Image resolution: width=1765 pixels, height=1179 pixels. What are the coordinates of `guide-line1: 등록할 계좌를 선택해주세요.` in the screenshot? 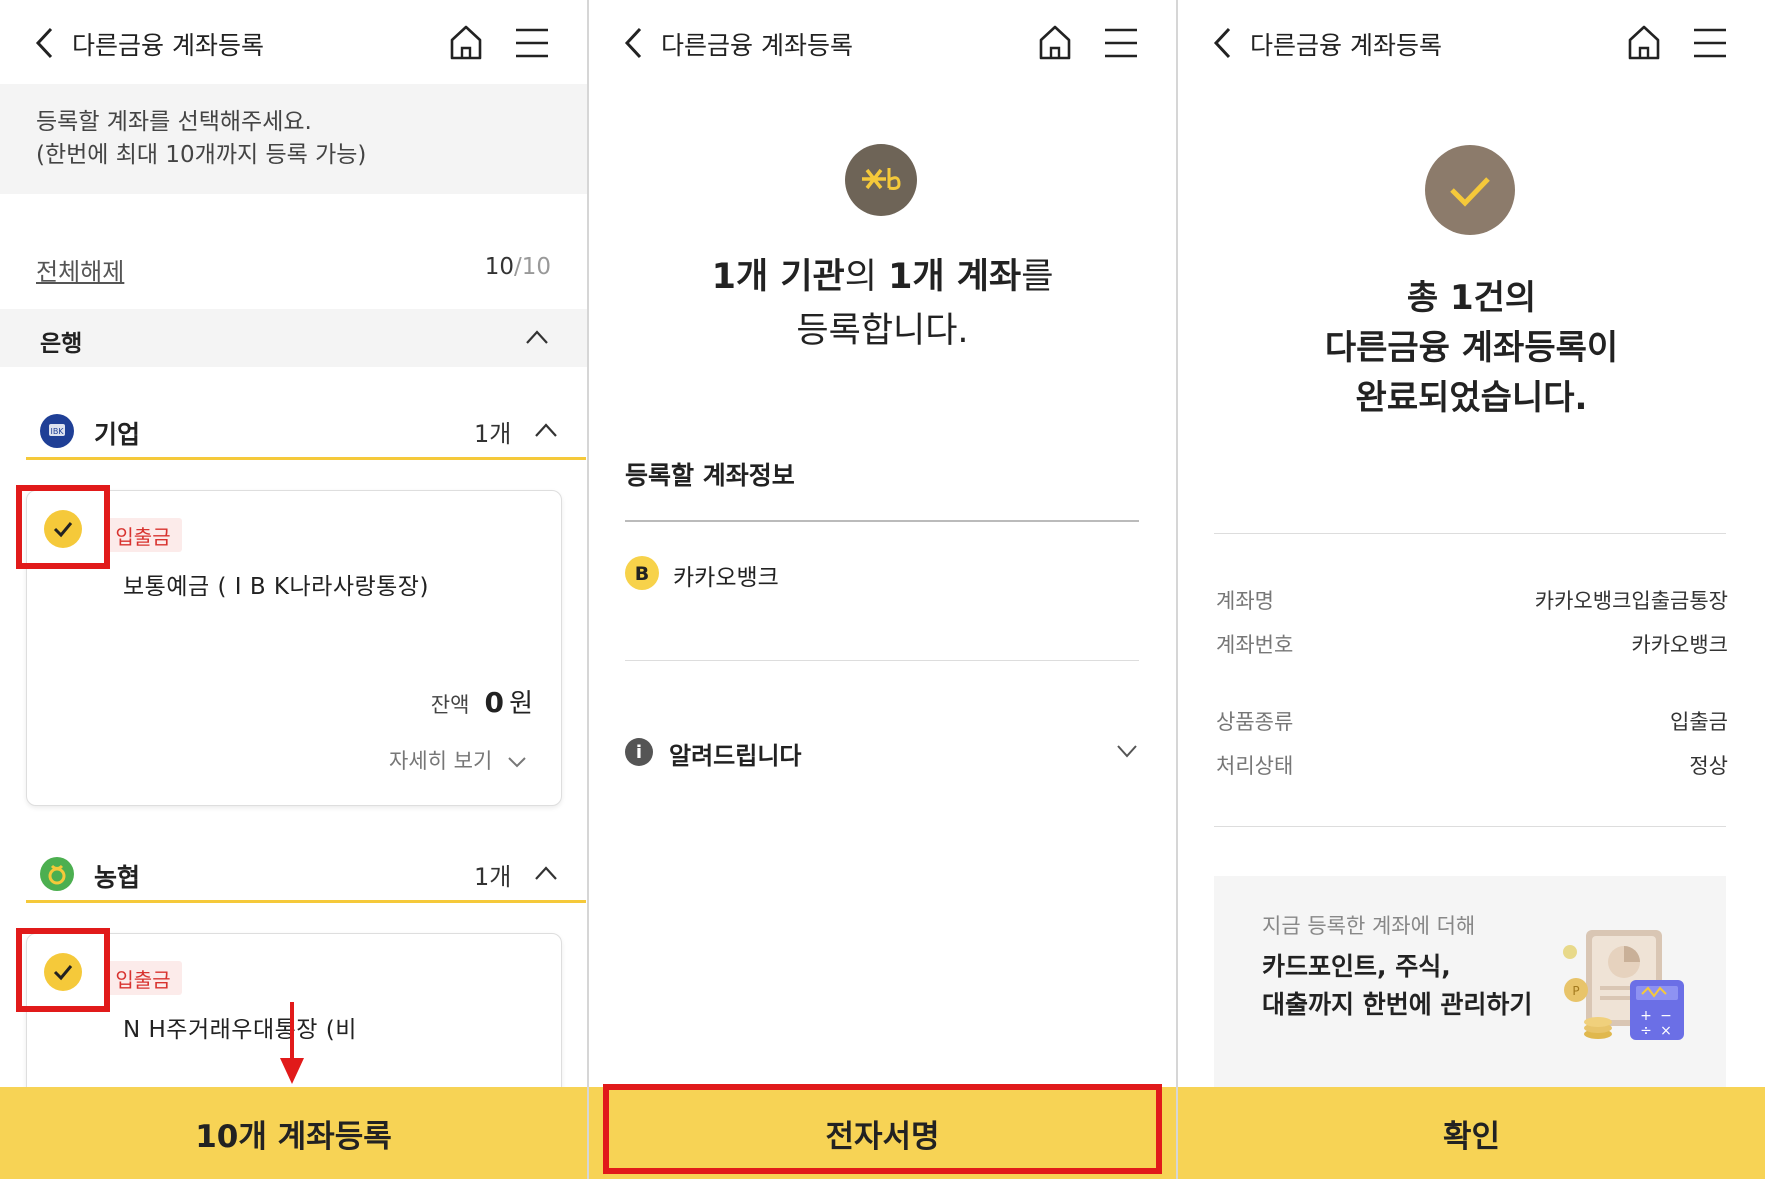 It's located at (174, 122).